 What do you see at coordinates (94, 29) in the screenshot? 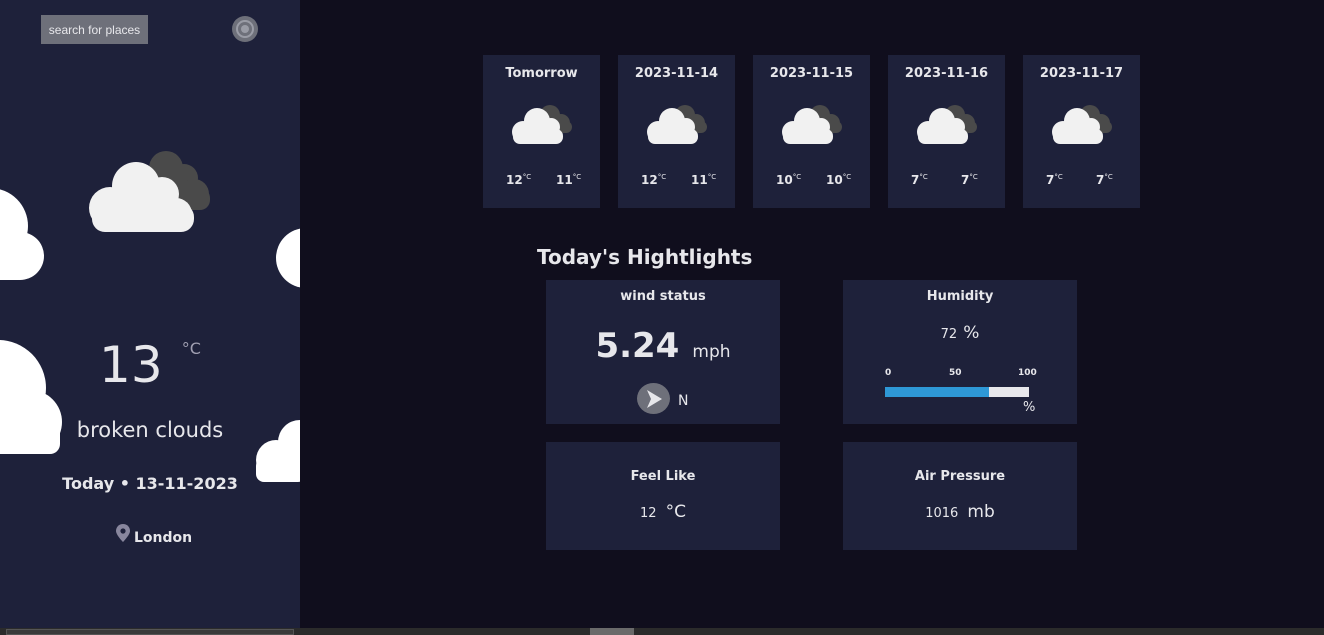
I see `search-places-button: search for places` at bounding box center [94, 29].